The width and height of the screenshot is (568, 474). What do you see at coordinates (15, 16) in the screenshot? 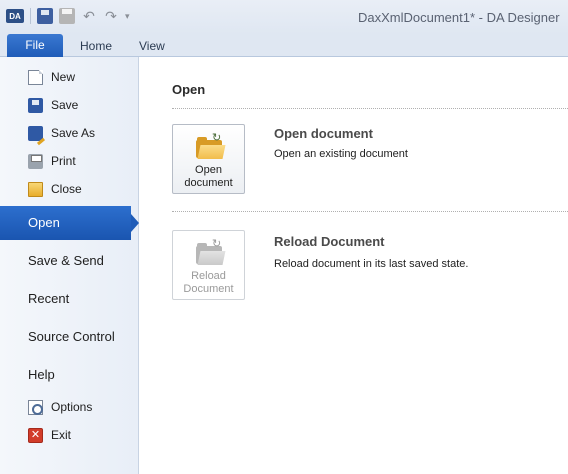
I see `app-icon: DA` at bounding box center [15, 16].